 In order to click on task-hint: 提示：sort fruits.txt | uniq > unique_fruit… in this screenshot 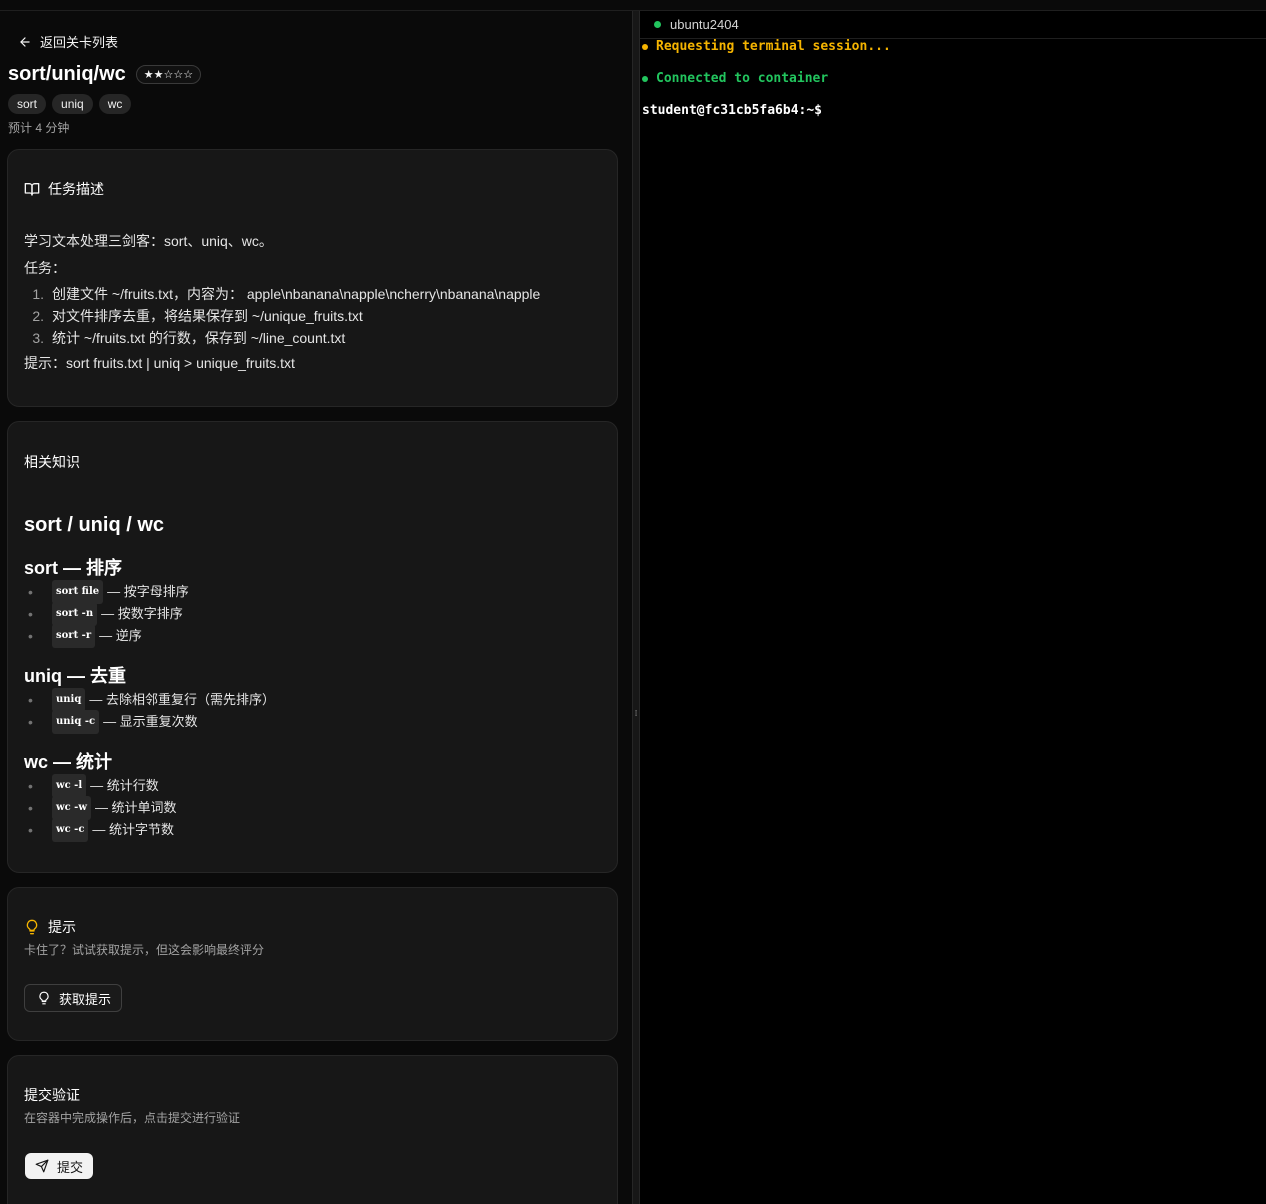, I will do `click(159, 363)`.